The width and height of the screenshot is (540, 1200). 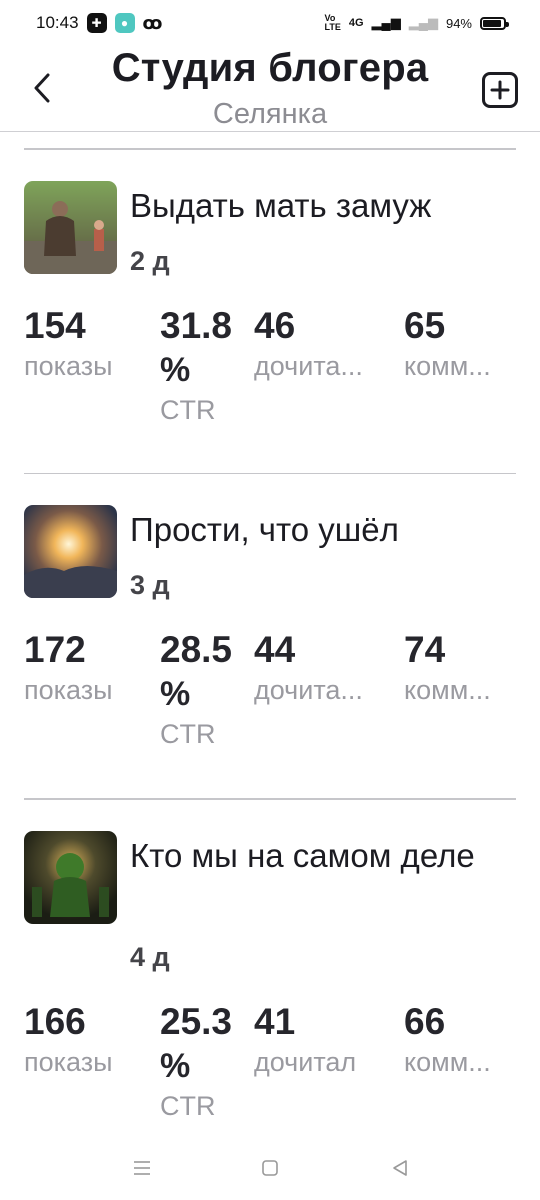 What do you see at coordinates (423, 22) in the screenshot?
I see `signal-icon-2: ▂▄▆` at bounding box center [423, 22].